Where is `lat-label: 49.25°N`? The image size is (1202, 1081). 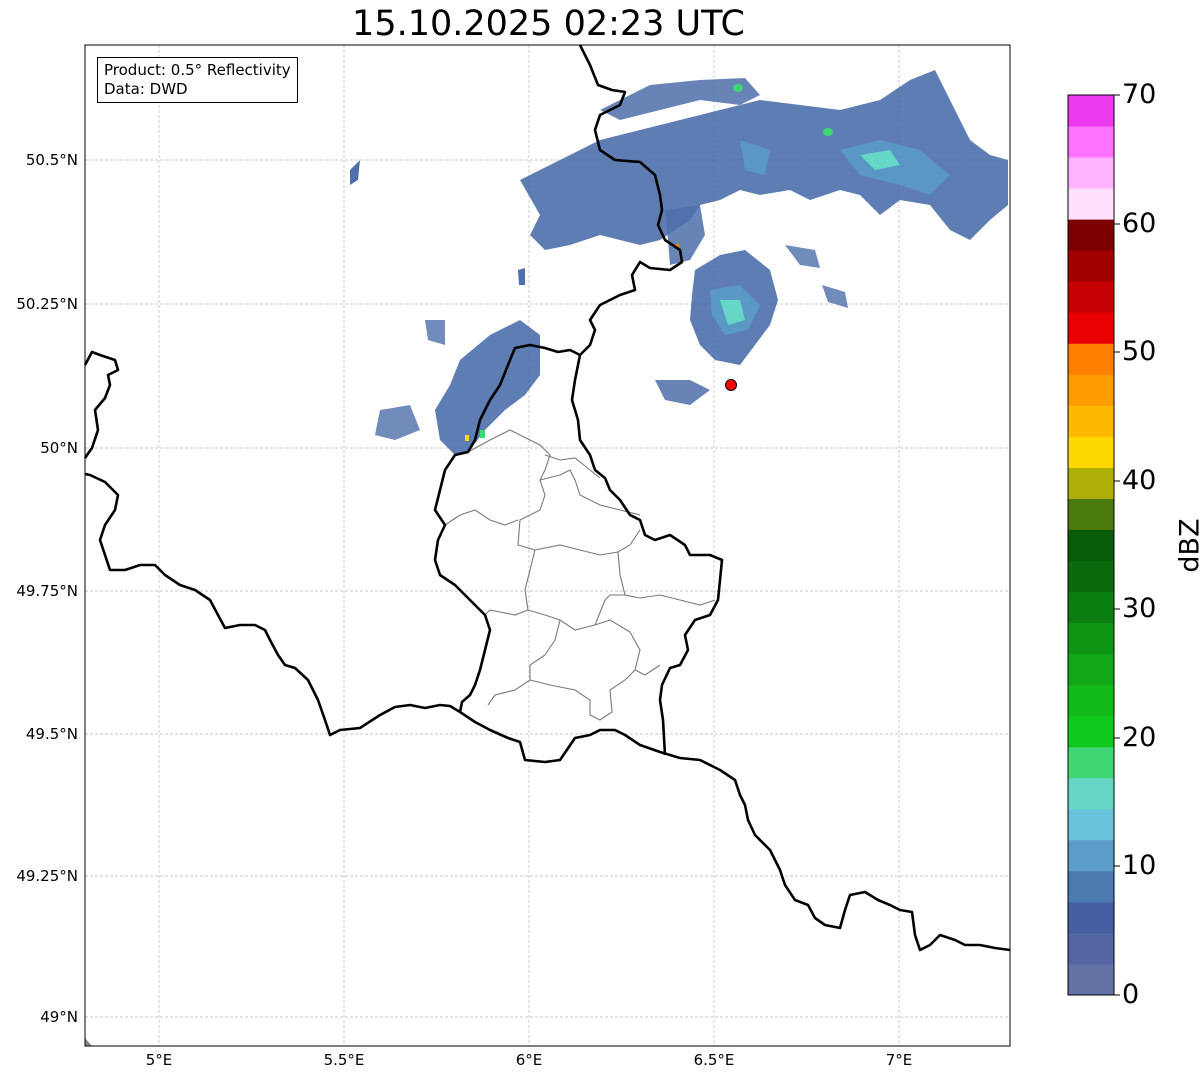 lat-label: 49.25°N is located at coordinates (47, 876).